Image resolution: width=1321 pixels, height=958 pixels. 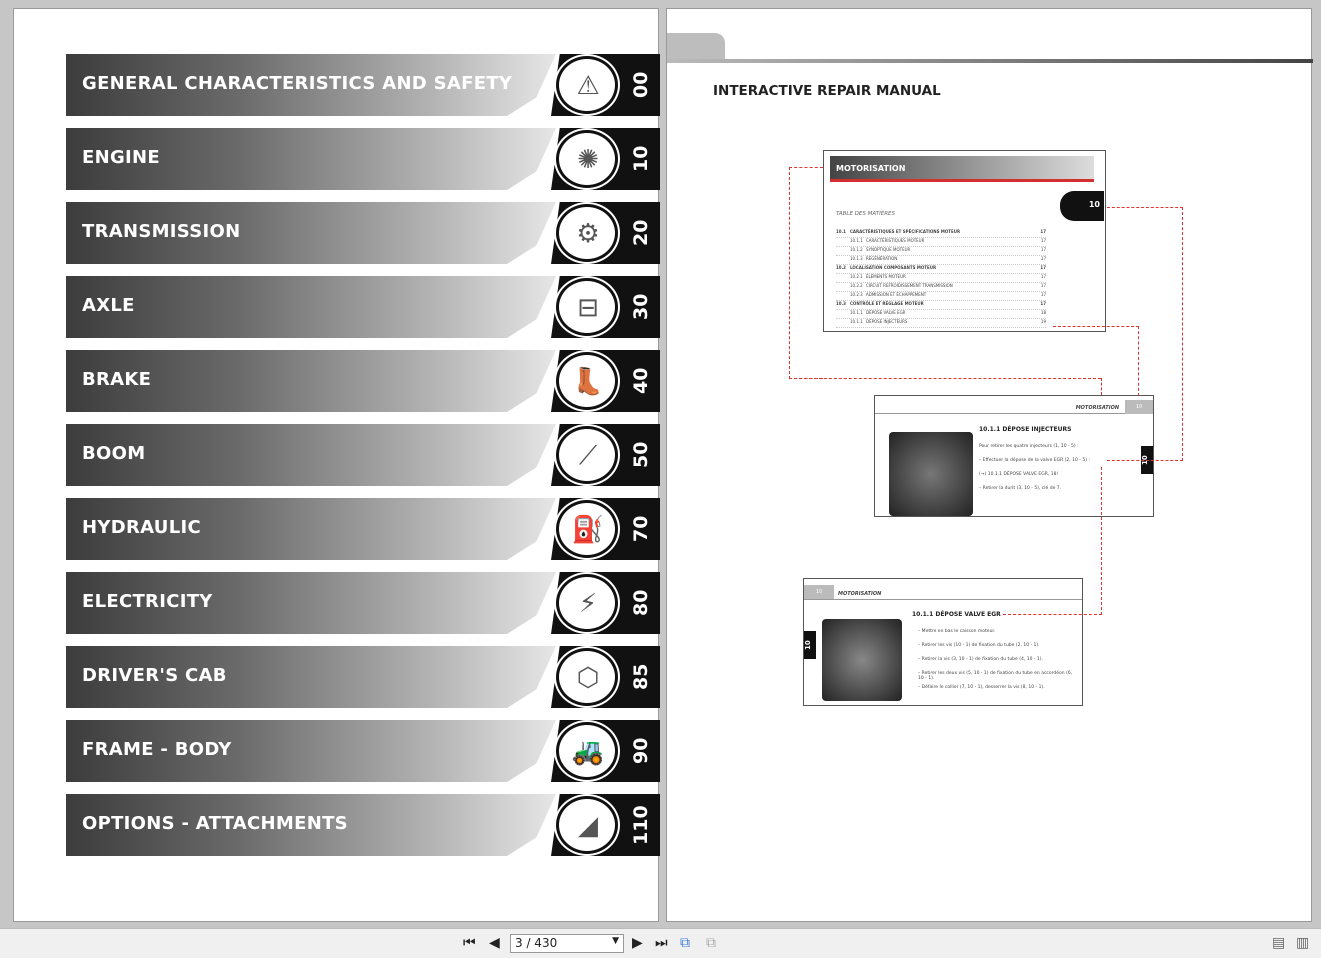 I want to click on chapter-bar: OPTIONS - ATTACHMENTS, so click(x=311, y=825).